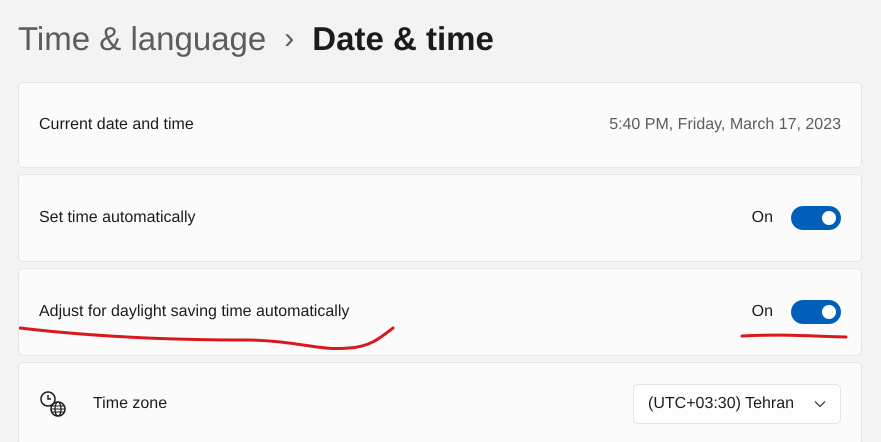 The height and width of the screenshot is (442, 881). Describe the element at coordinates (725, 125) in the screenshot. I see `date-time-value: 5:40 PM, Friday, March 17, 2023` at that location.